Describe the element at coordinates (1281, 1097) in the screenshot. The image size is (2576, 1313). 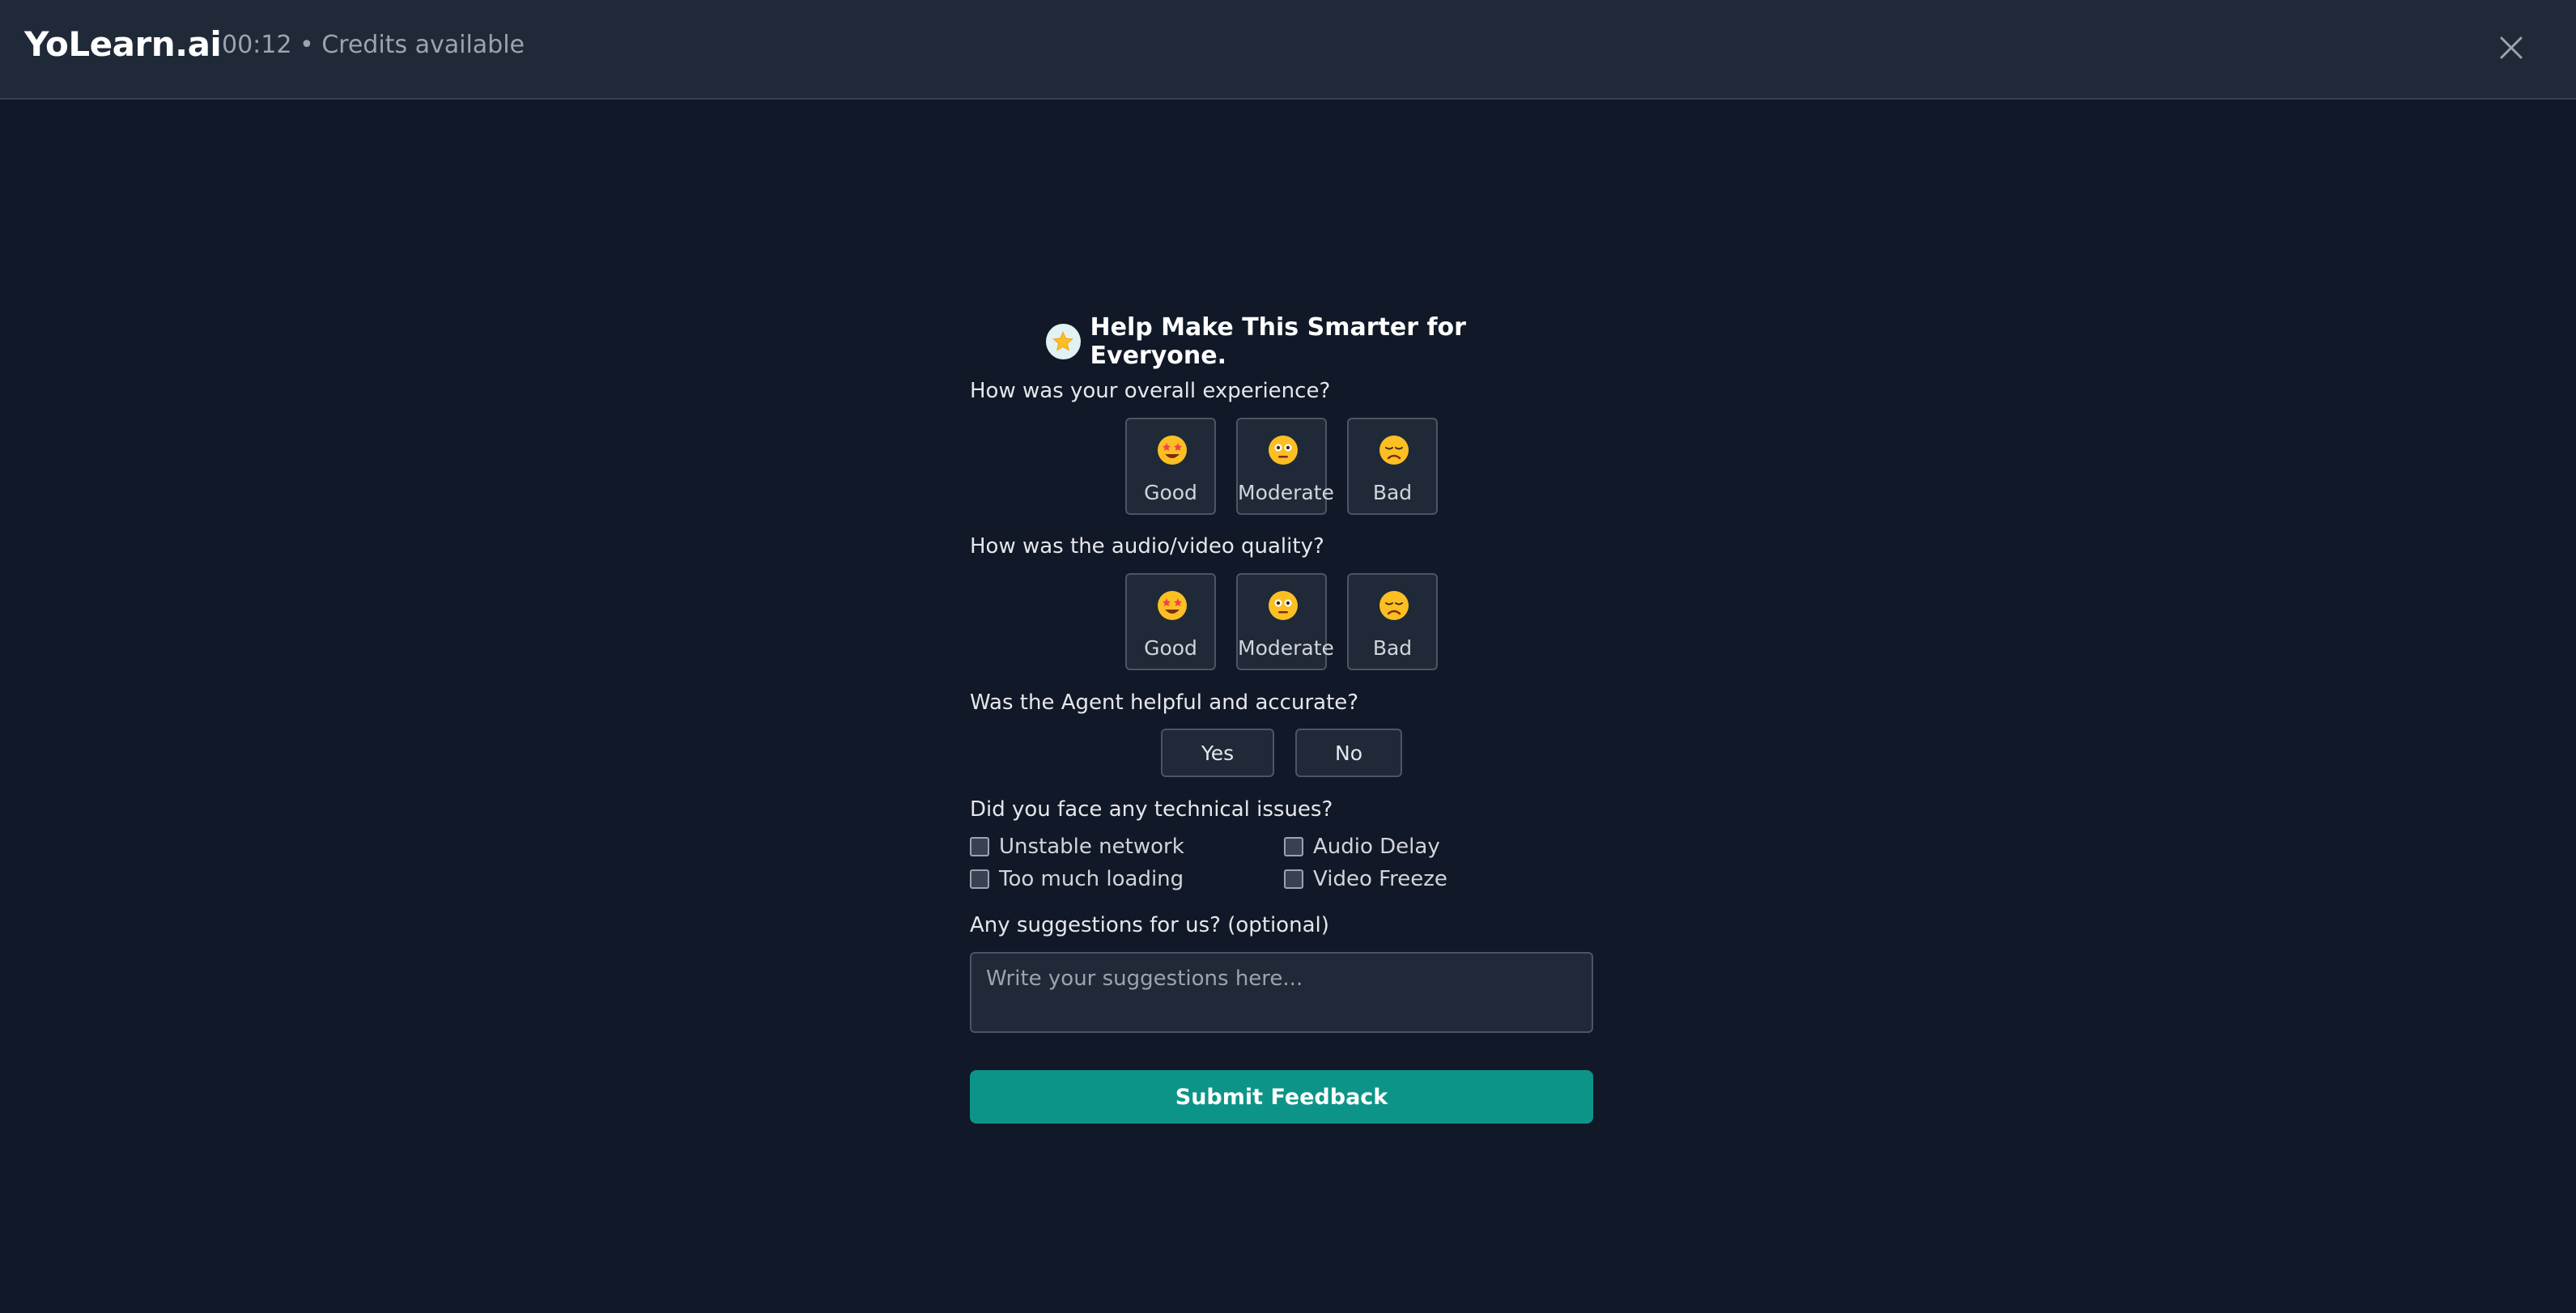
I see `submit-feedback-button: Submit Feedback` at that location.